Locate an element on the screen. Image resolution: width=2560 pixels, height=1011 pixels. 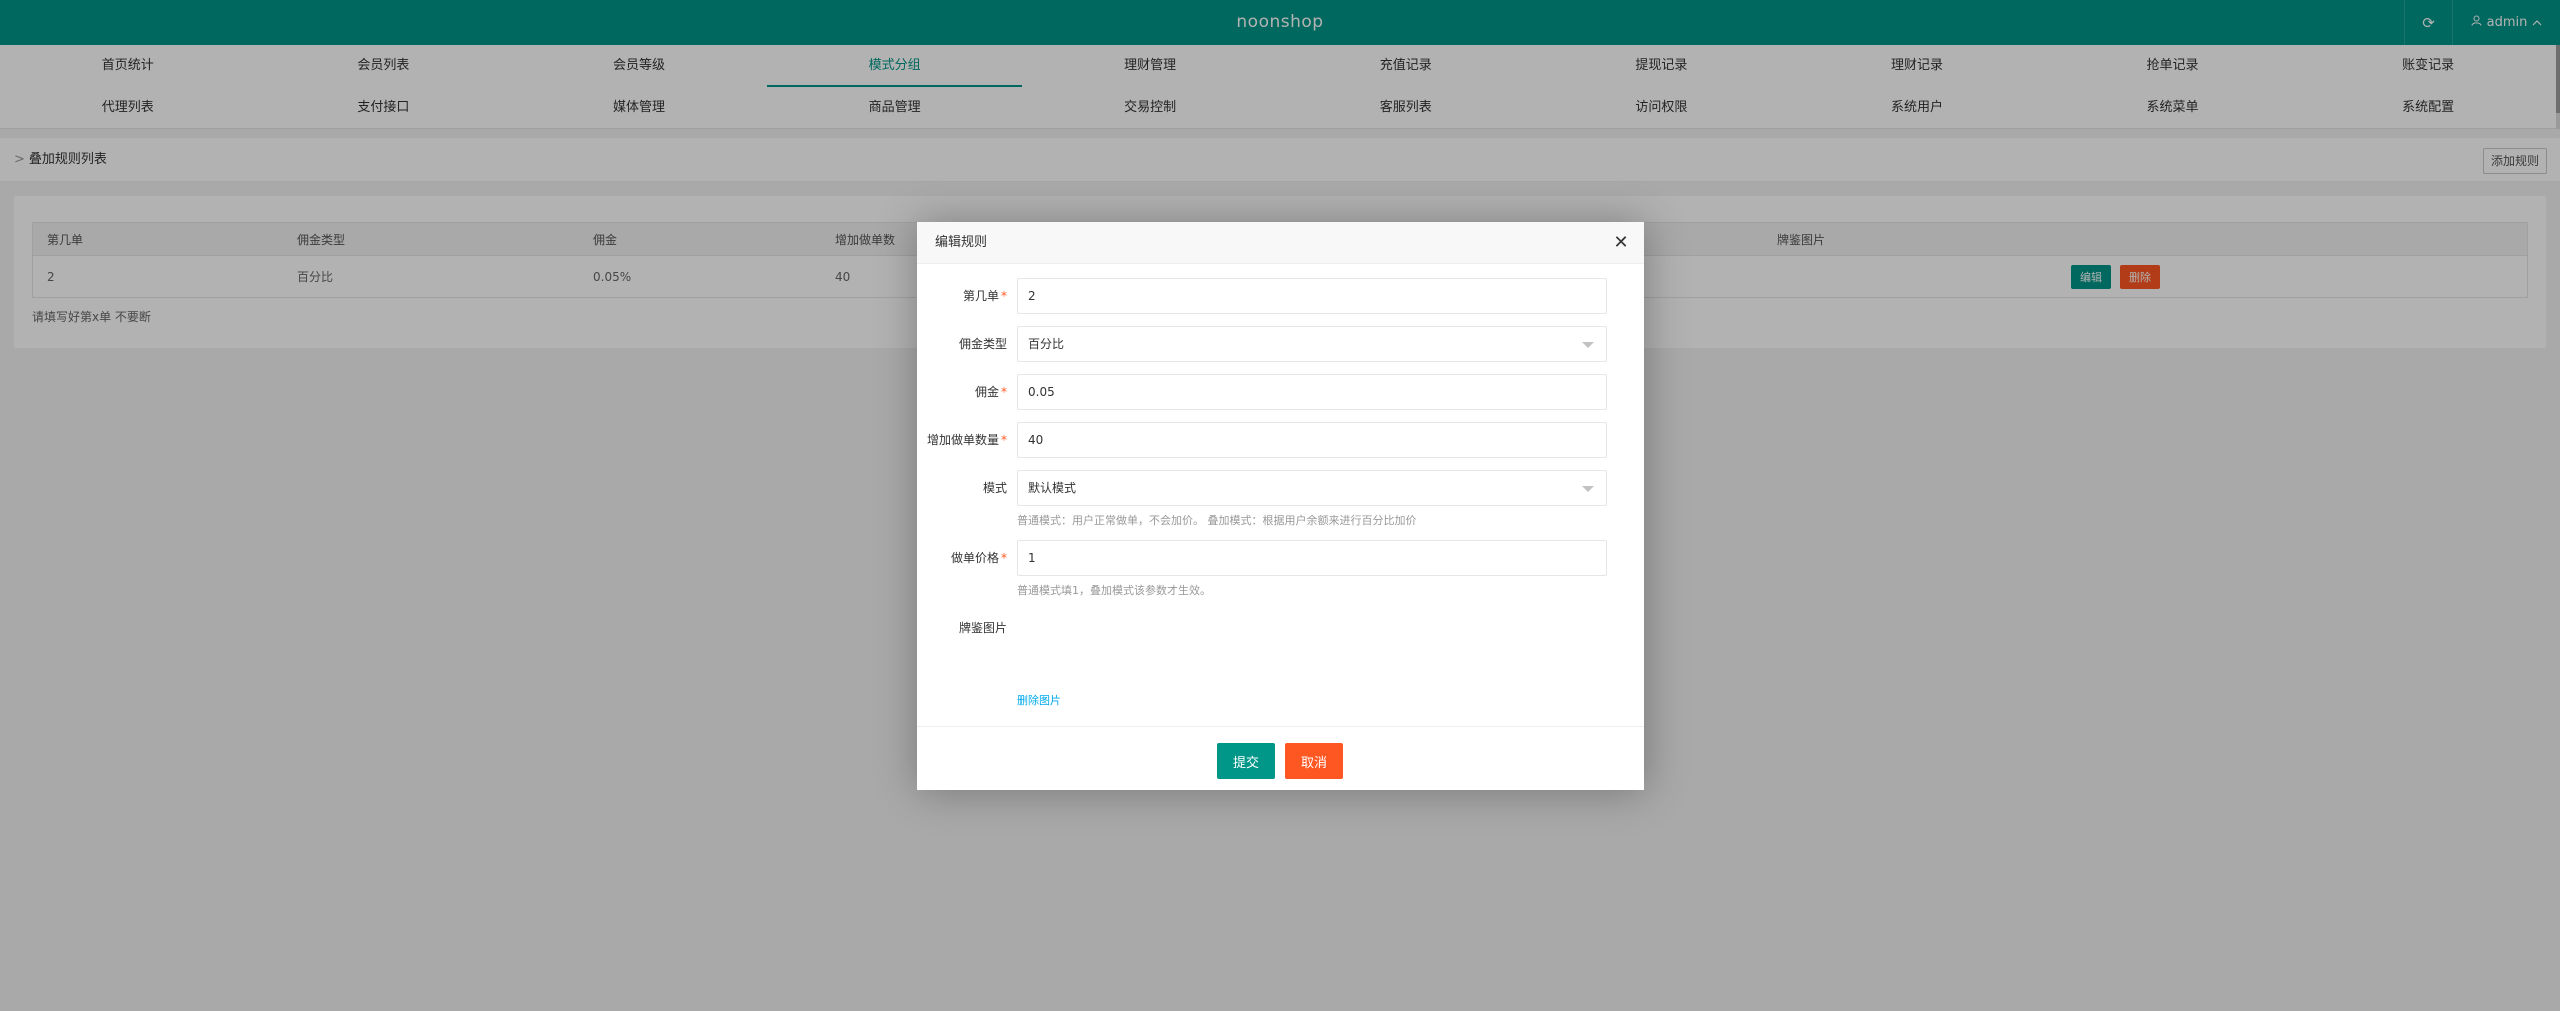
price-label-text: 做单价格 is located at coordinates (974, 558).